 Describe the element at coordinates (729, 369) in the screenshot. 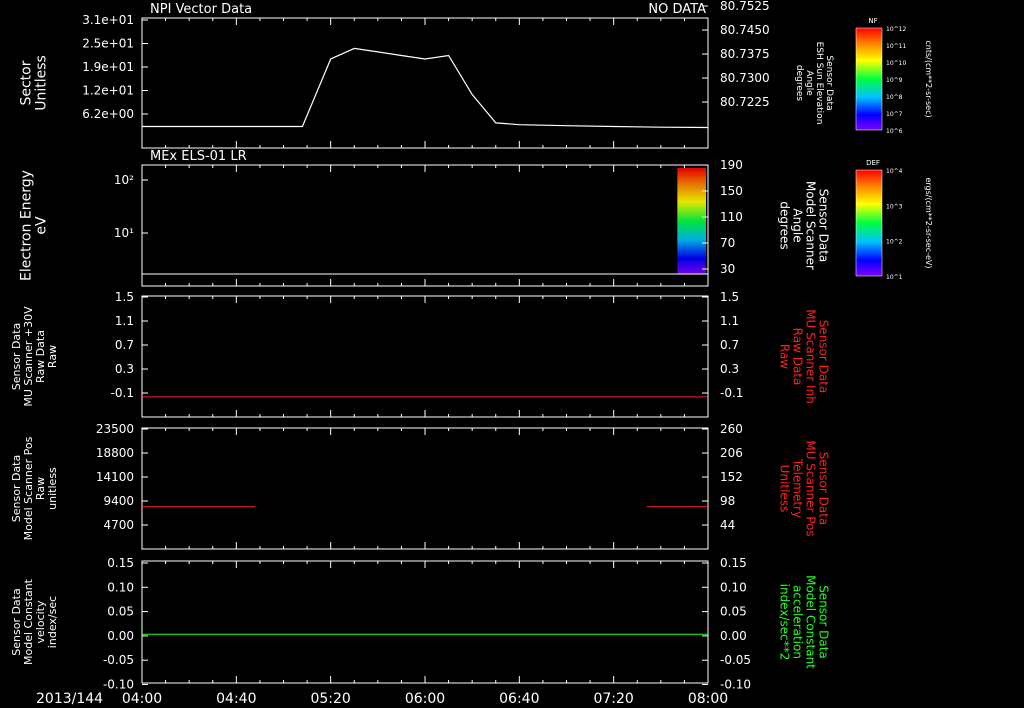

I see `ytick-right-label: 0.3` at that location.